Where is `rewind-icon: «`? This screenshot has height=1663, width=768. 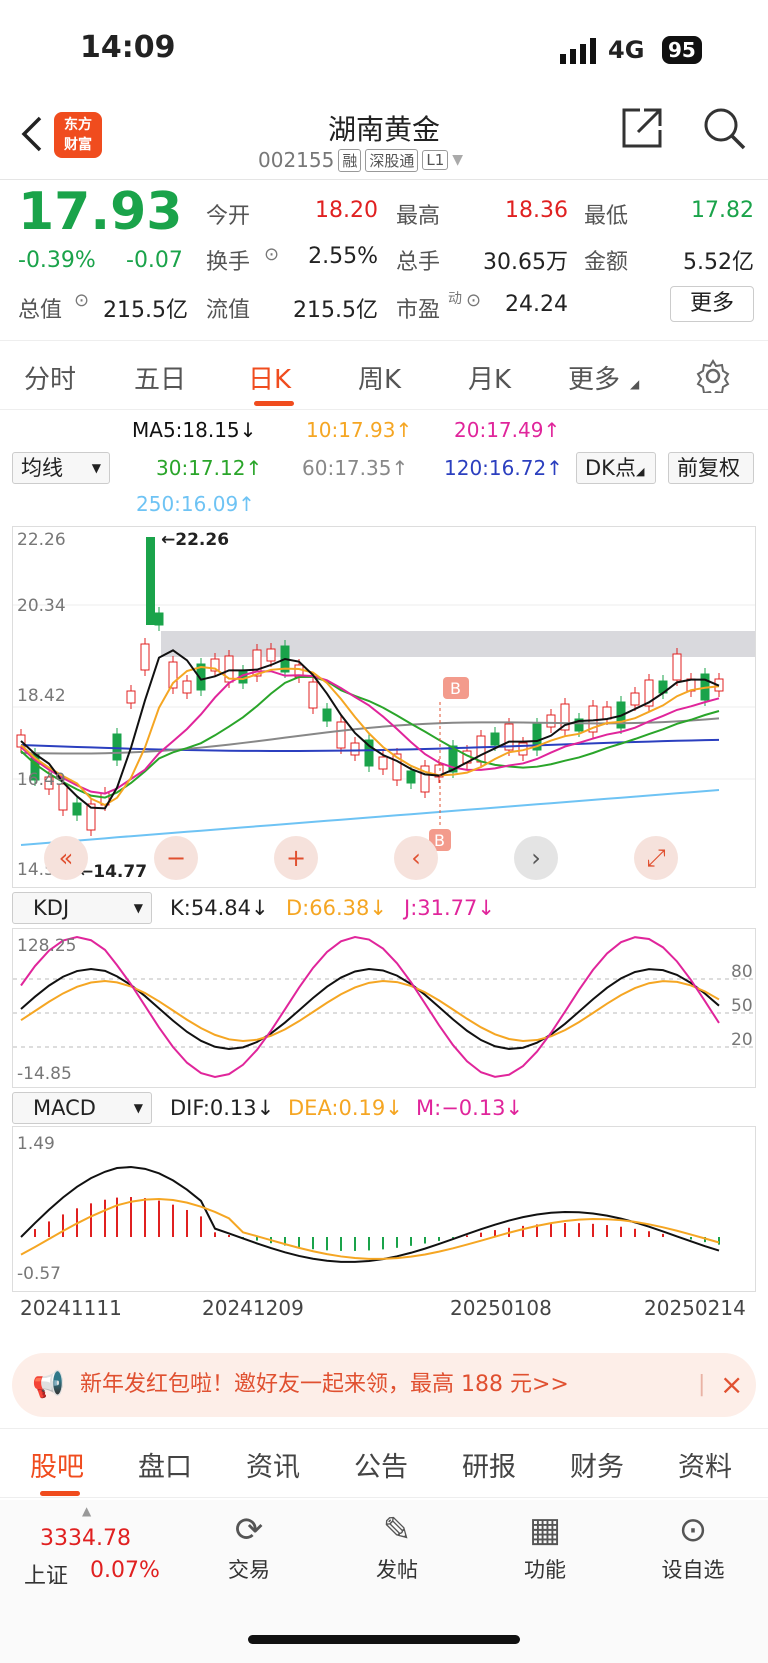 rewind-icon: « is located at coordinates (66, 858).